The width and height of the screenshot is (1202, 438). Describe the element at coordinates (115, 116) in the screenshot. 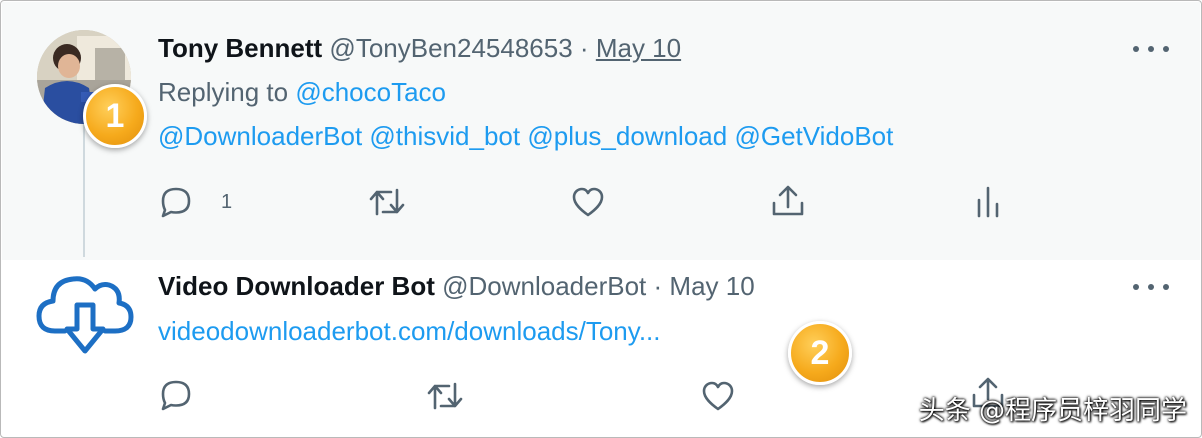

I see `callout-badge-1: 1` at that location.